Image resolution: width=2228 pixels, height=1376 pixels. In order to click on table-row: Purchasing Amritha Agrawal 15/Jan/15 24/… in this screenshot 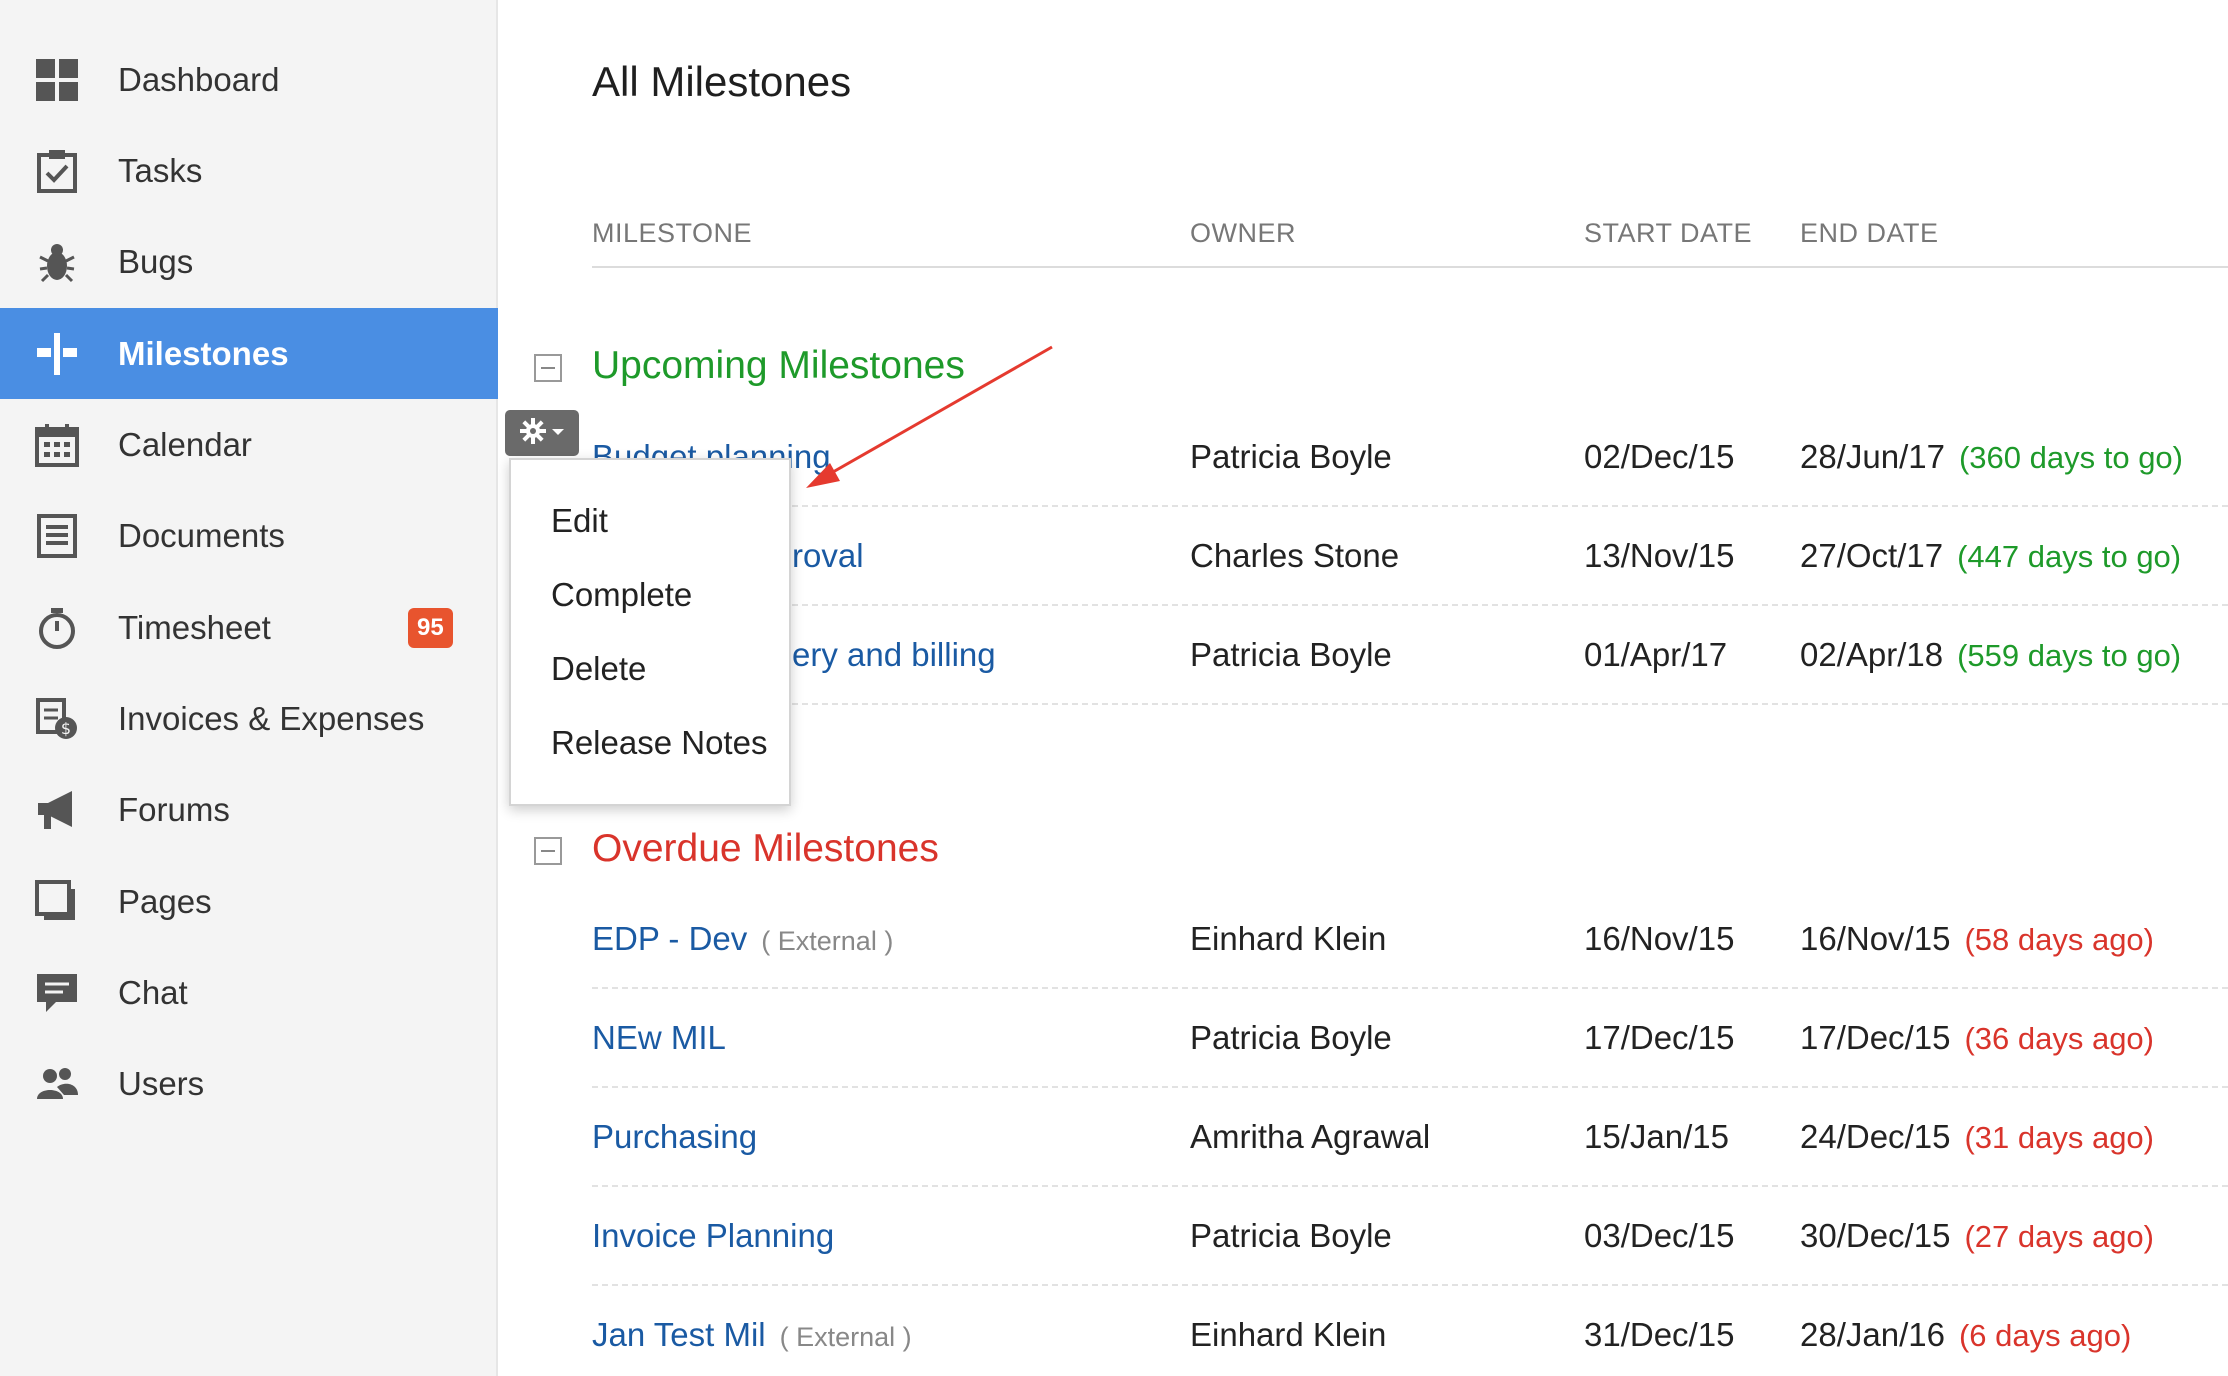, I will do `click(1410, 1137)`.